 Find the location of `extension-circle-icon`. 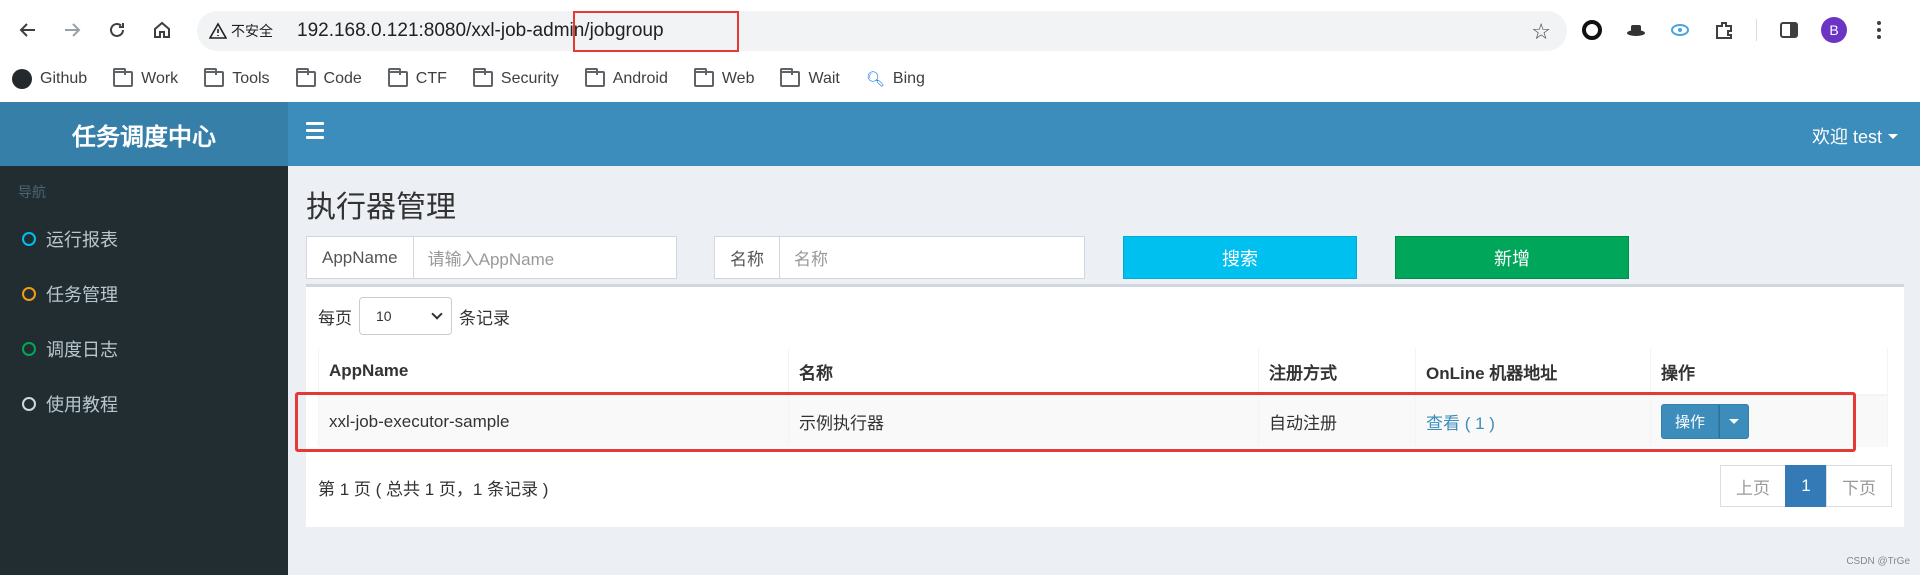

extension-circle-icon is located at coordinates (1592, 30).